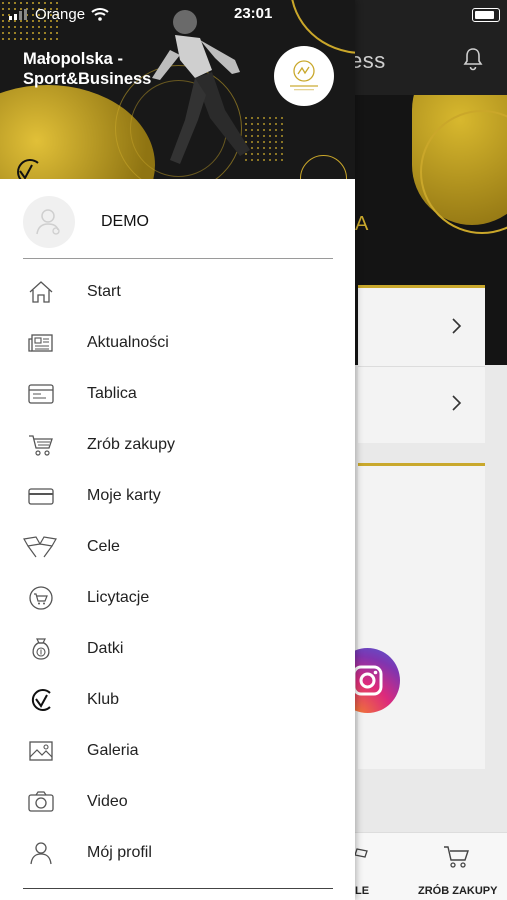 The height and width of the screenshot is (900, 507). Describe the element at coordinates (177, 649) in the screenshot. I see `menu-item-datki: Datki` at that location.